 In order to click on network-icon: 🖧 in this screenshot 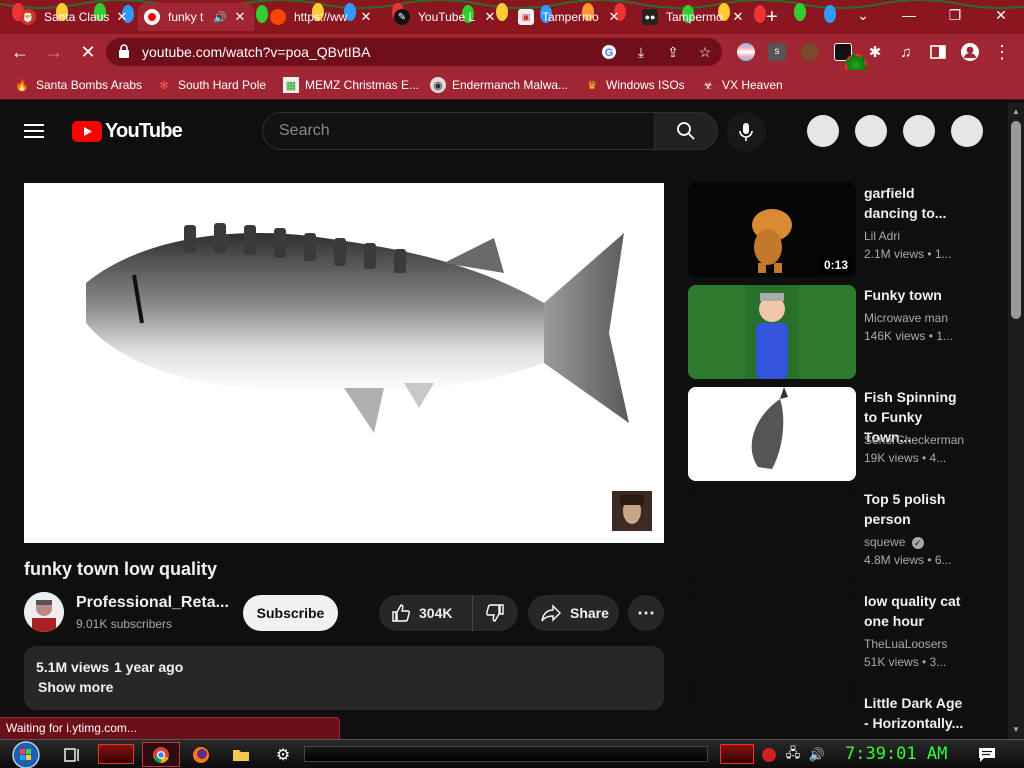, I will do `click(793, 754)`.